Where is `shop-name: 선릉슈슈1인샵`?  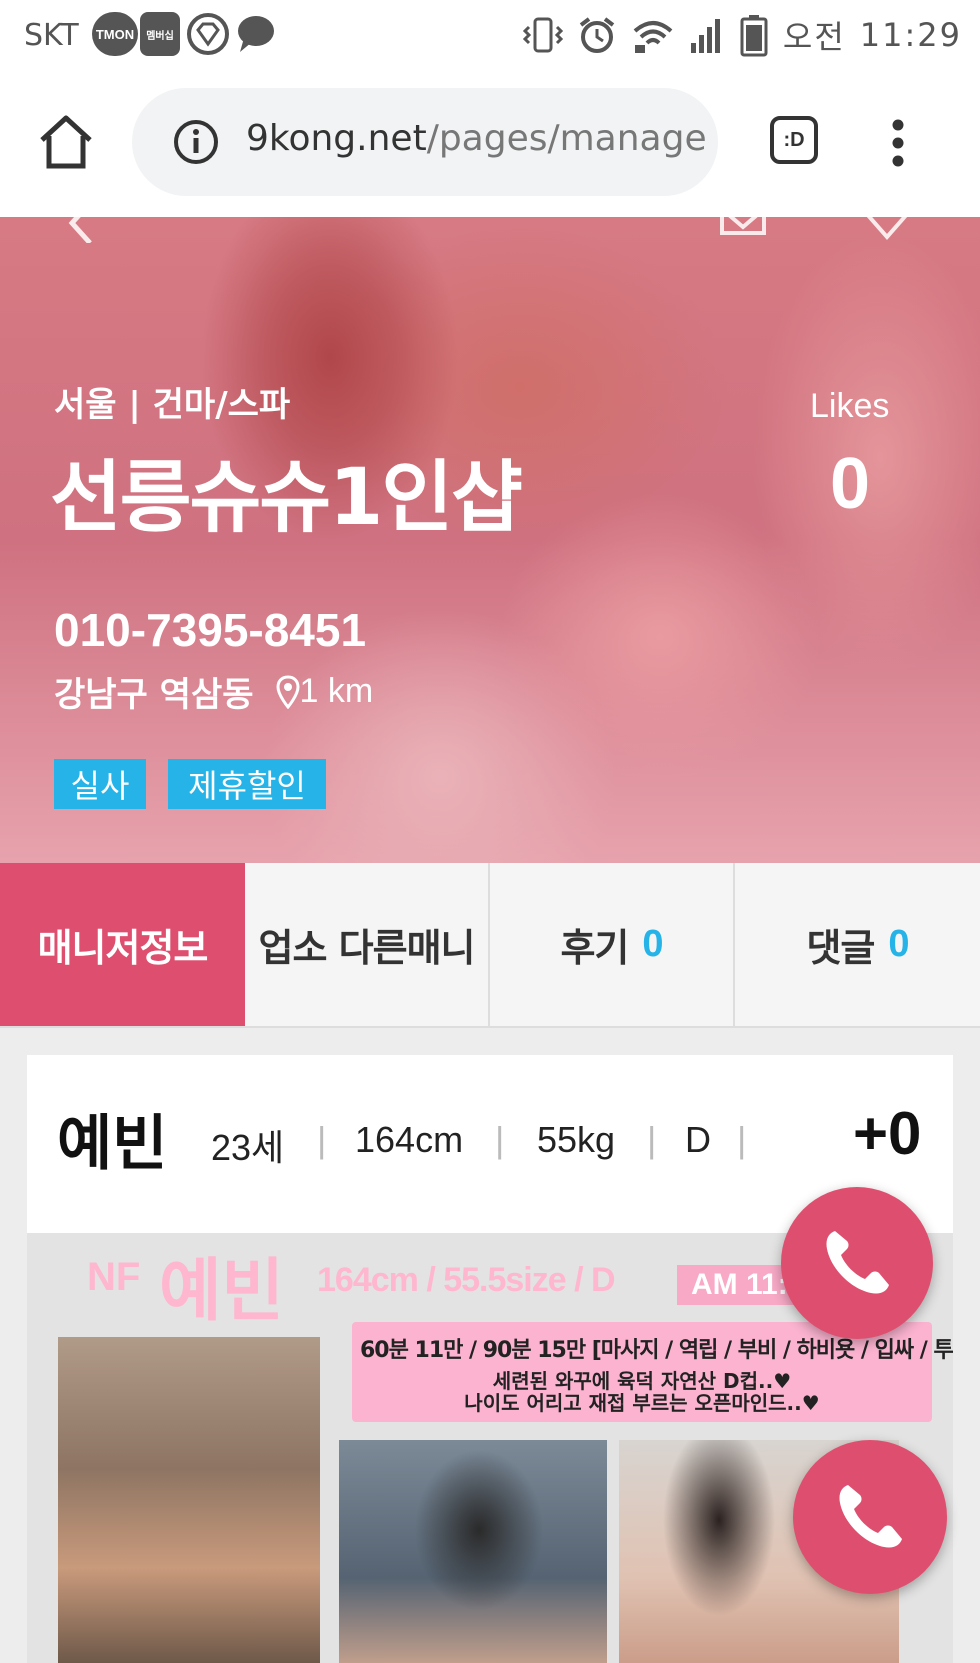 shop-name: 선릉슈슈1인샵 is located at coordinates (286, 498).